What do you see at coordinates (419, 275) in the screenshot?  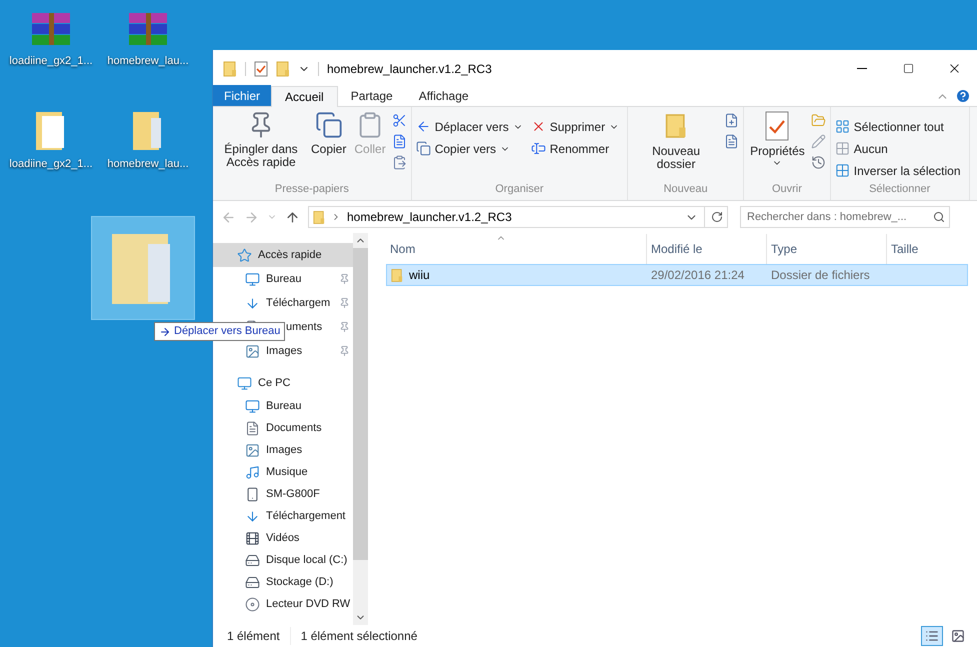 I see `file-name: wiiu` at bounding box center [419, 275].